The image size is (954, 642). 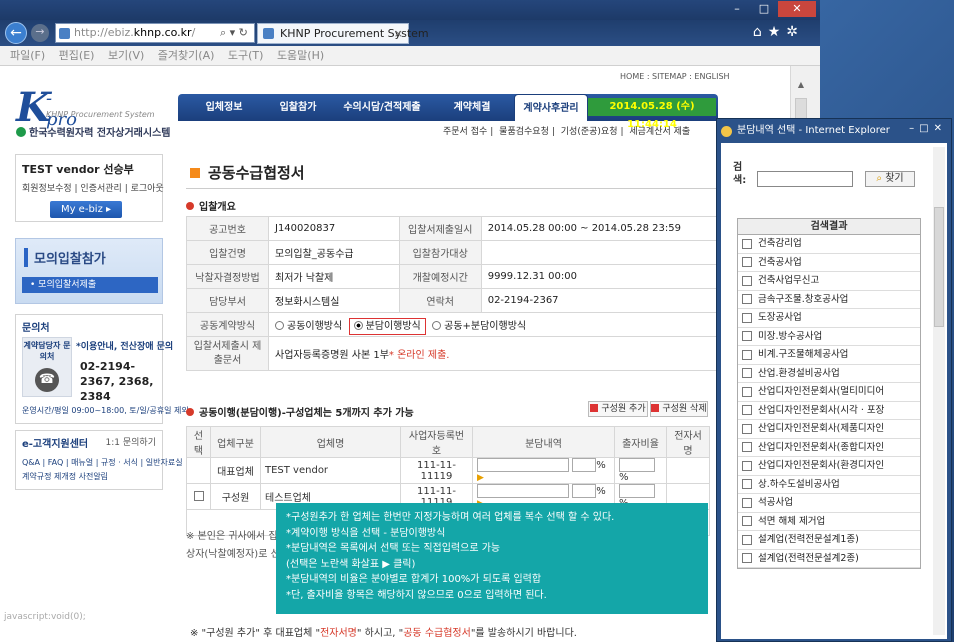 I want to click on result-item: 도장공사업, so click(x=829, y=318).